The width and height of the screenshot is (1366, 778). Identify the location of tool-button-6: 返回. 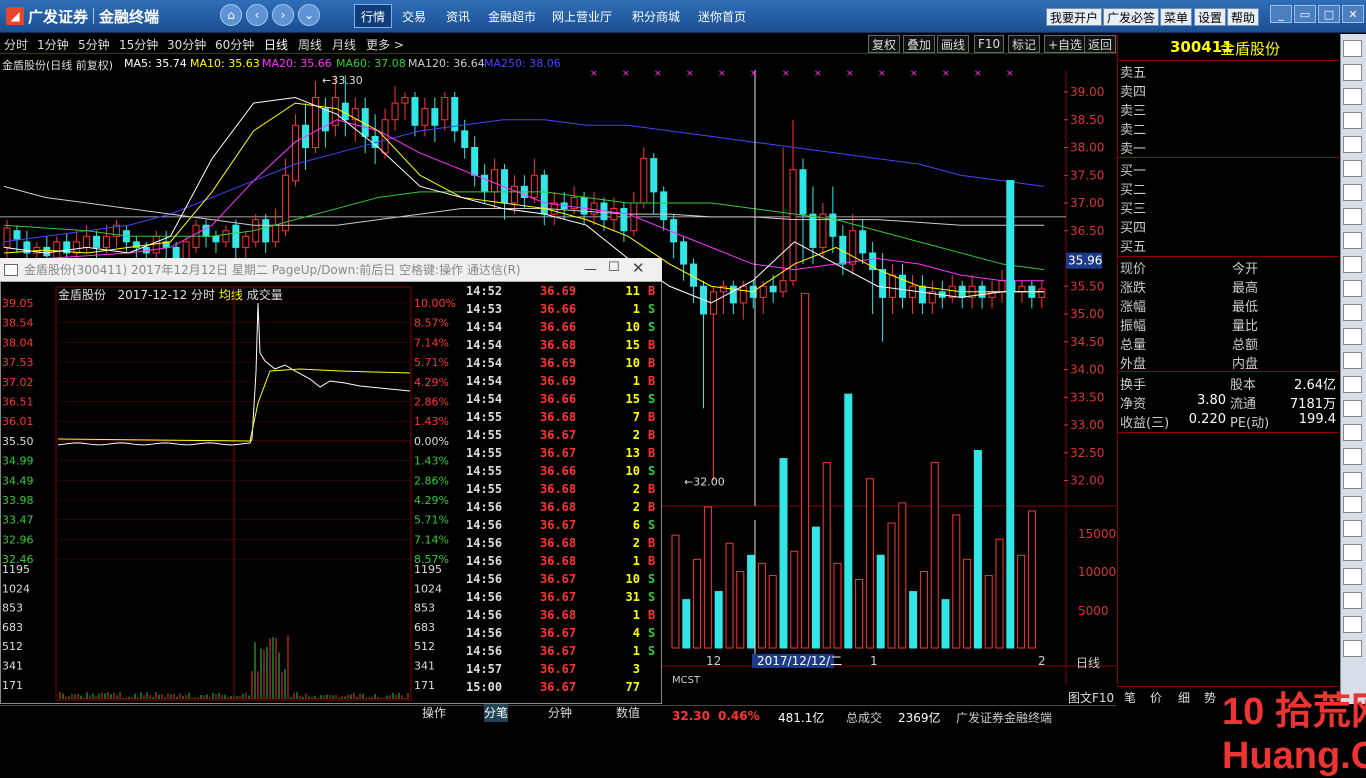
(1100, 44).